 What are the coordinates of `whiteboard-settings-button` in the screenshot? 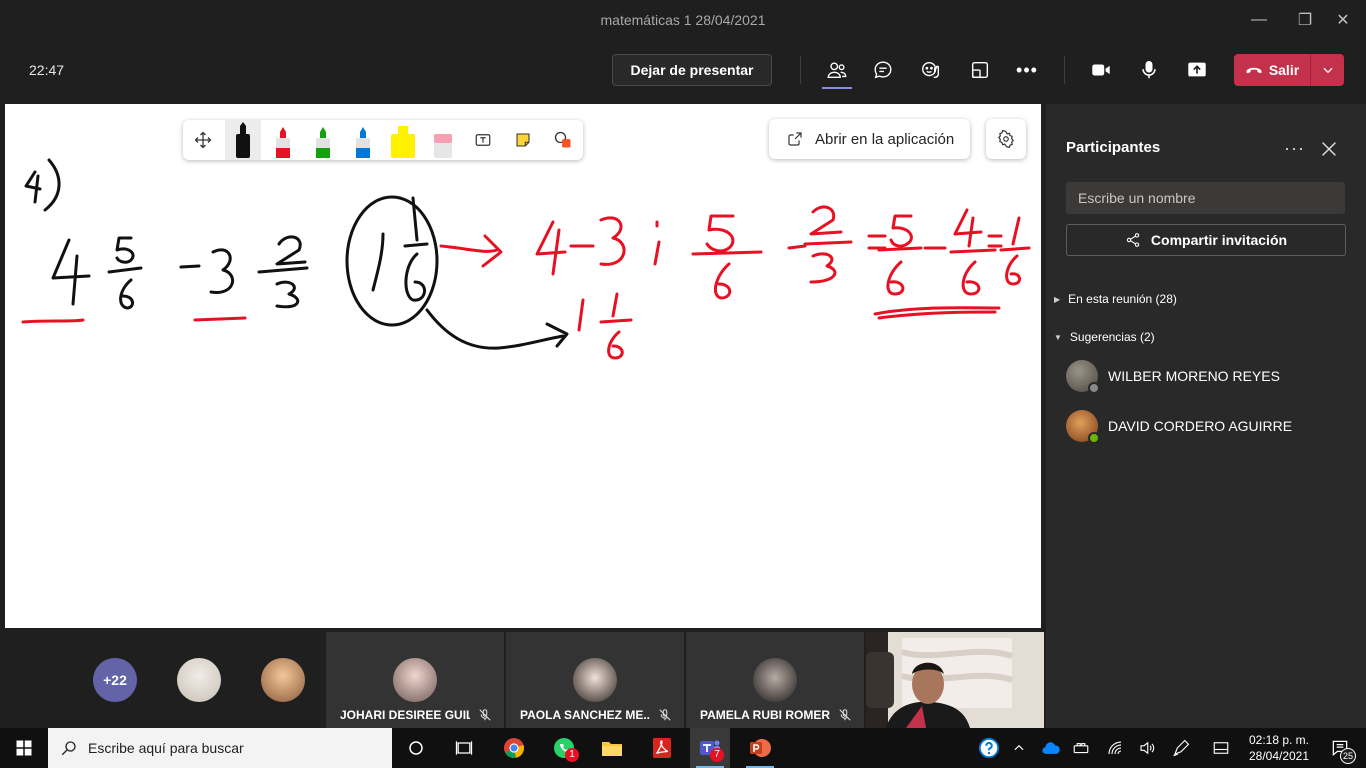 It's located at (1006, 139).